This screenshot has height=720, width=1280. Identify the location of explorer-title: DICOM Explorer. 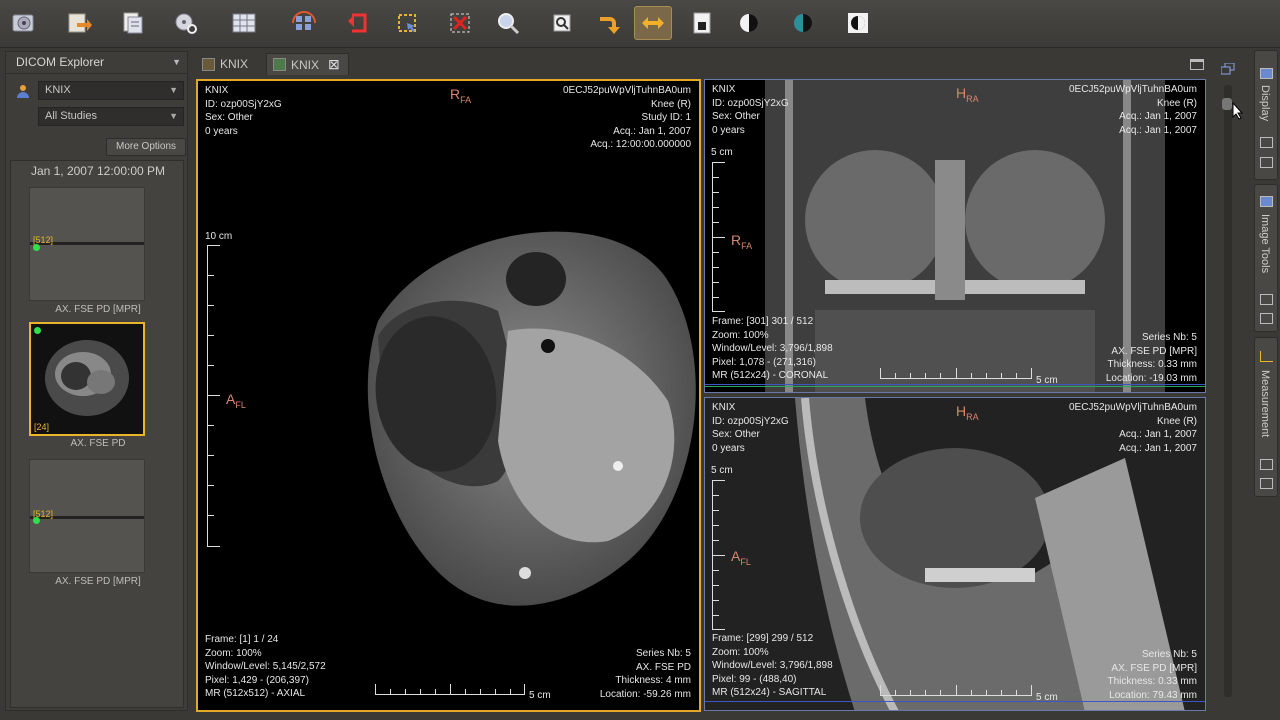
(60, 62).